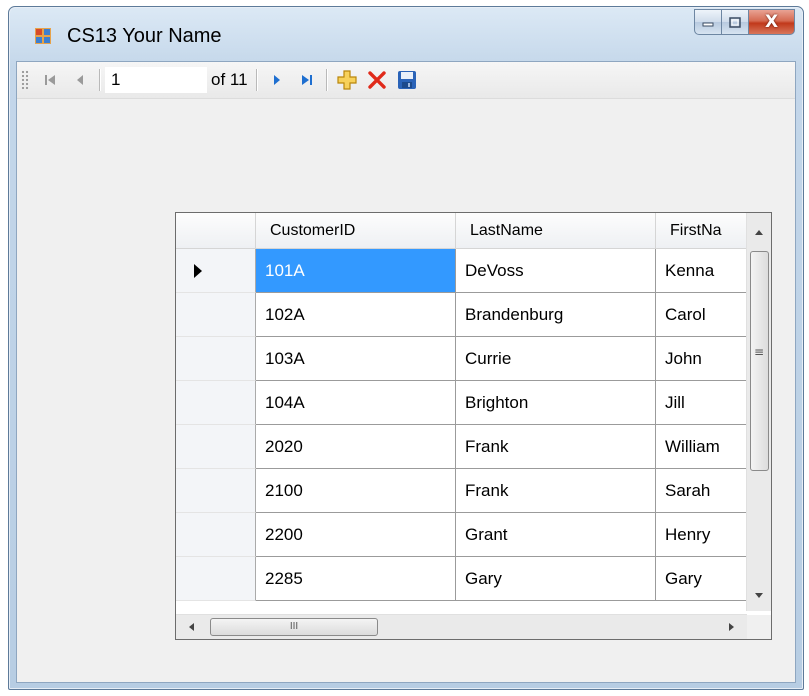  Describe the element at coordinates (356, 271) in the screenshot. I see `cell-customerid: 101A` at that location.